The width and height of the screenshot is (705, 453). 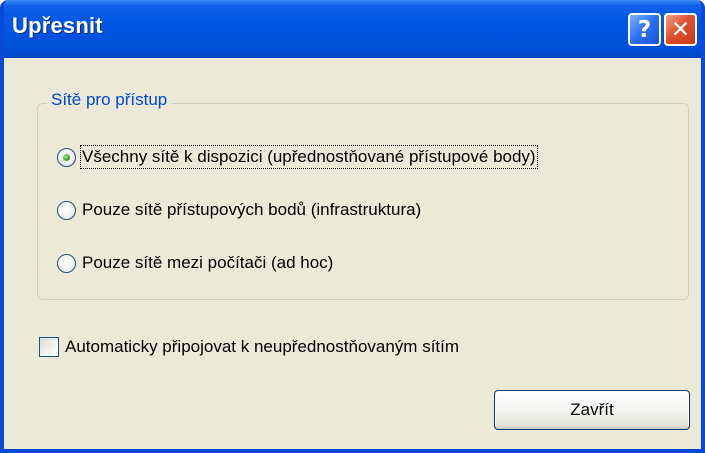 I want to click on auto-connect-checkbox, so click(x=49, y=347).